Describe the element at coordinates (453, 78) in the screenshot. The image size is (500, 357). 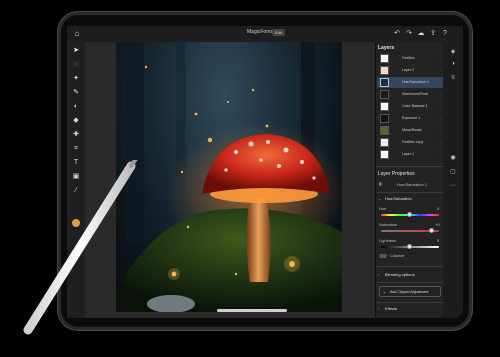
I see `stack-icon: ≡` at that location.